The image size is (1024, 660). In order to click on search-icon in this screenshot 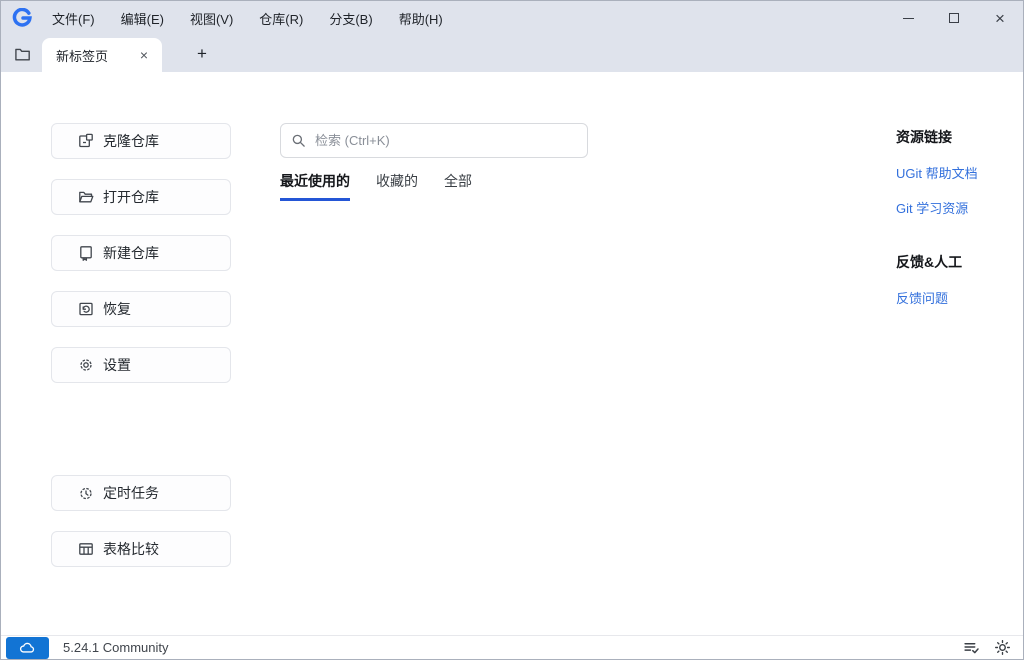, I will do `click(298, 140)`.